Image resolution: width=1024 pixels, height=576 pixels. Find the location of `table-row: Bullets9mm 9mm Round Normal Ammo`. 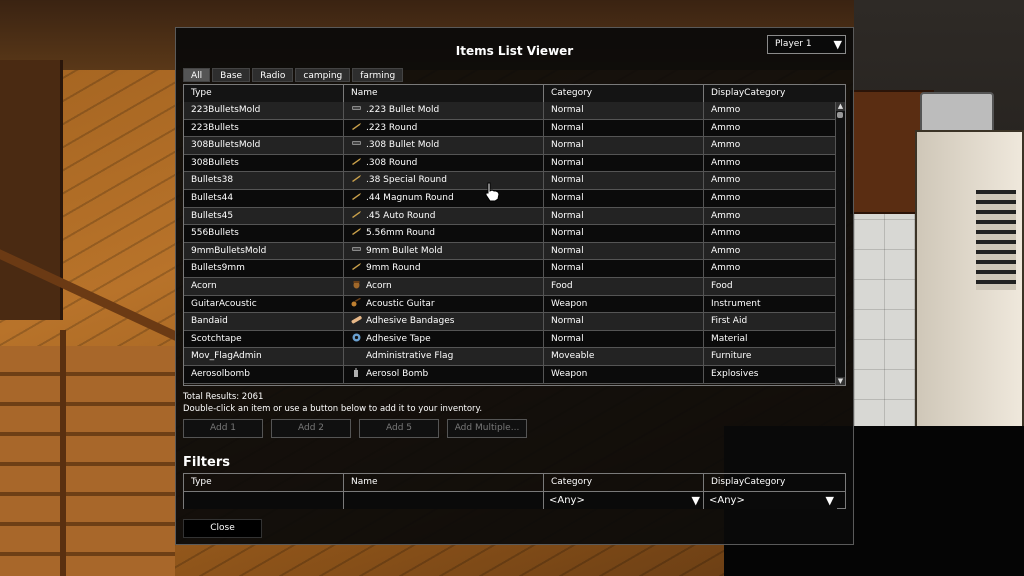

table-row: Bullets9mm 9mm Round Normal Ammo is located at coordinates (510, 269).